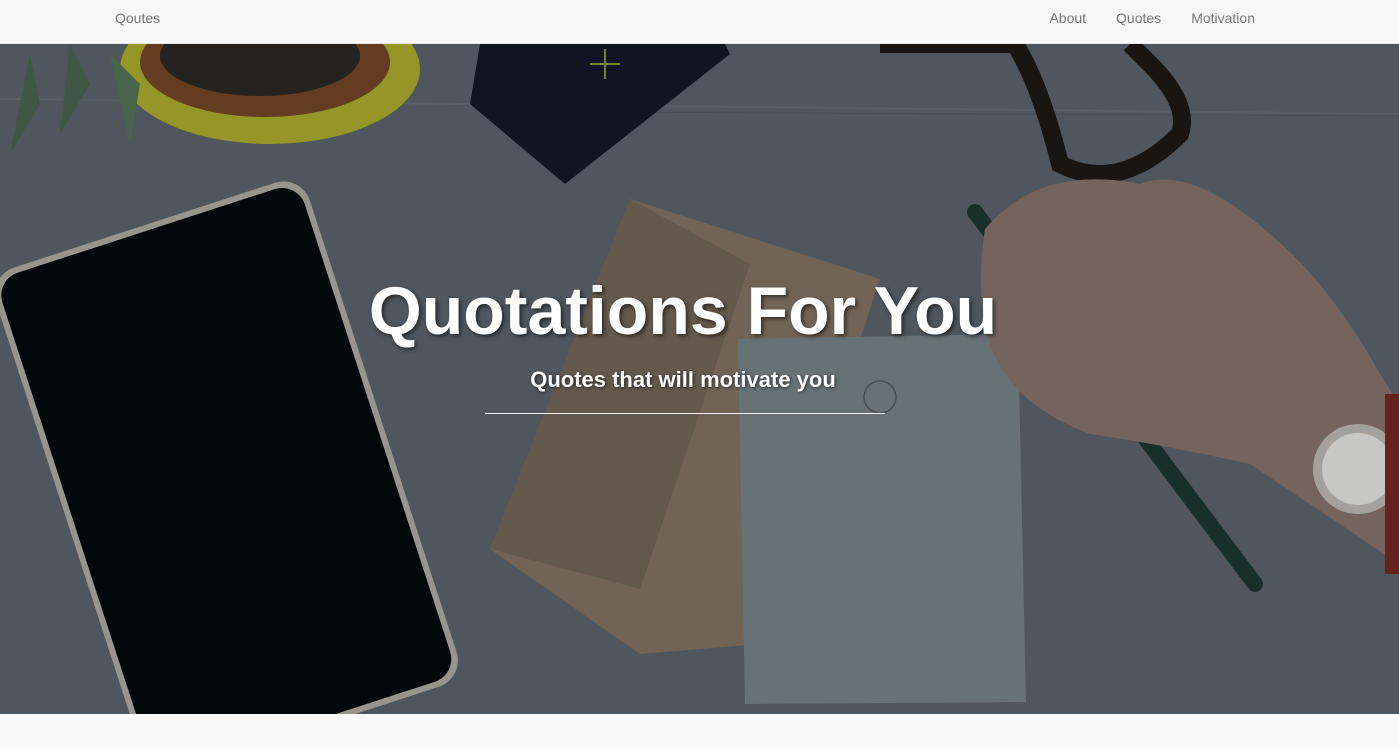  What do you see at coordinates (1223, 18) in the screenshot?
I see `nav-link-motivation: Motivation` at bounding box center [1223, 18].